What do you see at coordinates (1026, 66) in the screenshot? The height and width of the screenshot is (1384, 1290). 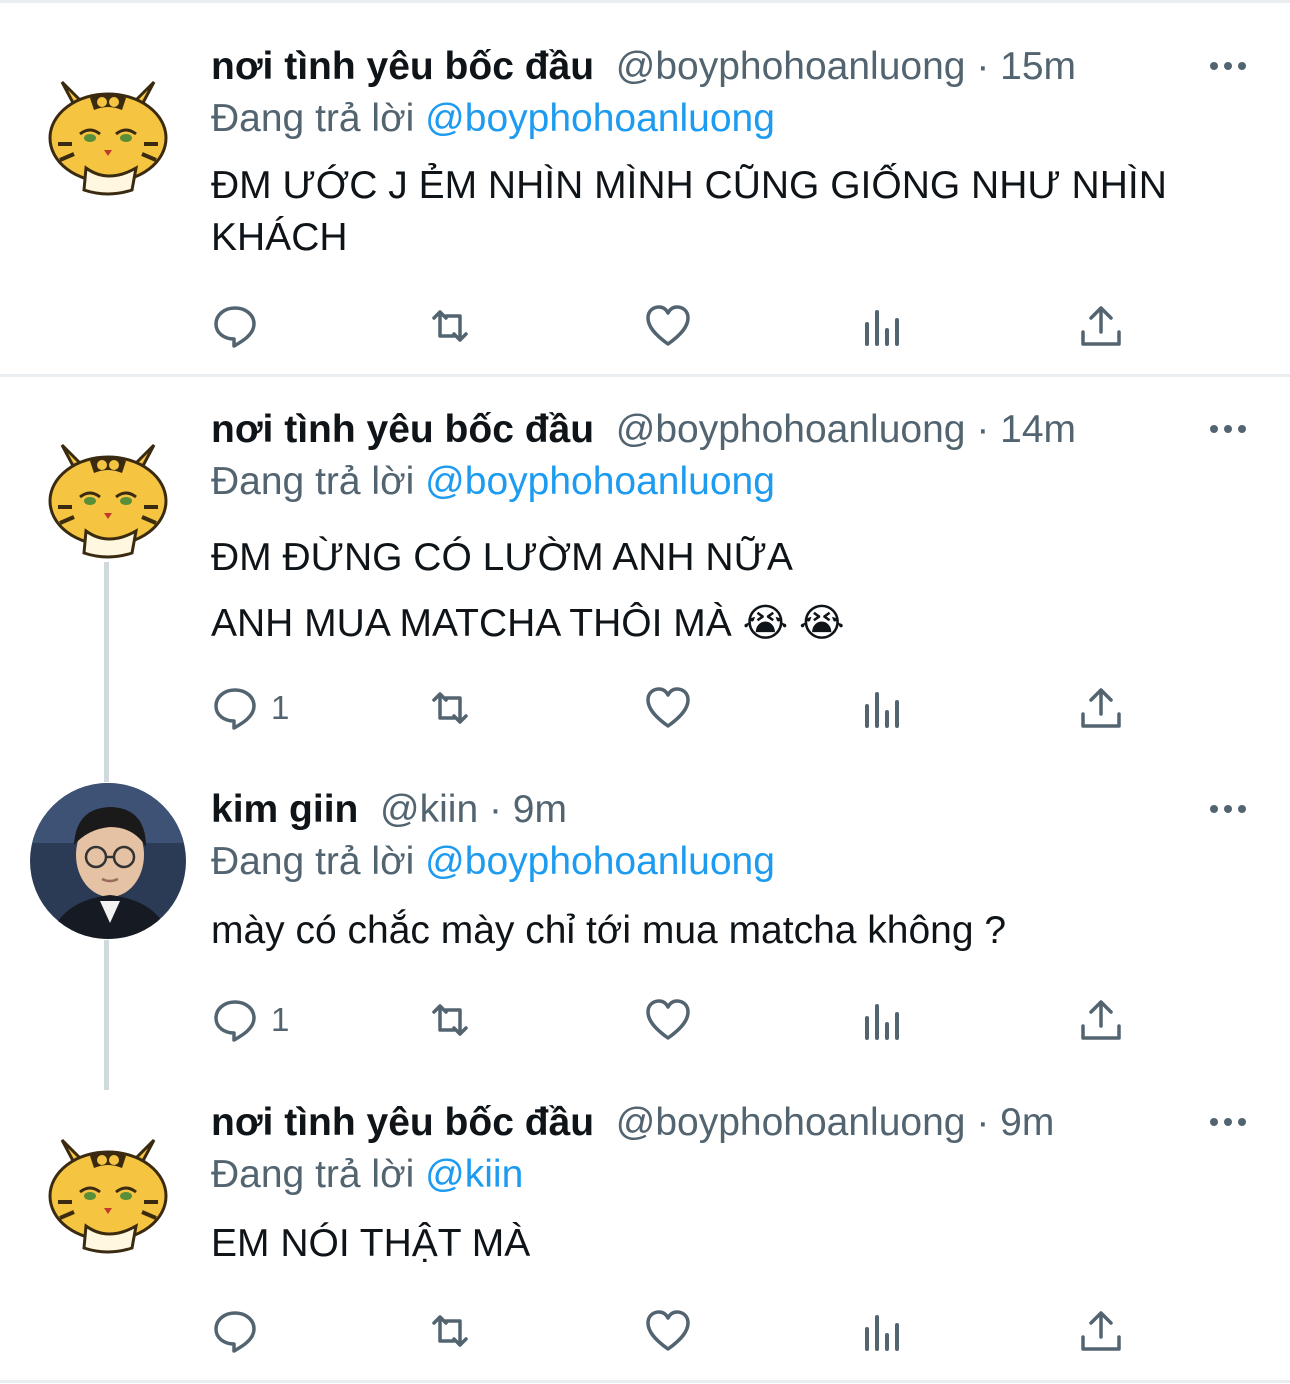 I see `timestamp: · 15m` at bounding box center [1026, 66].